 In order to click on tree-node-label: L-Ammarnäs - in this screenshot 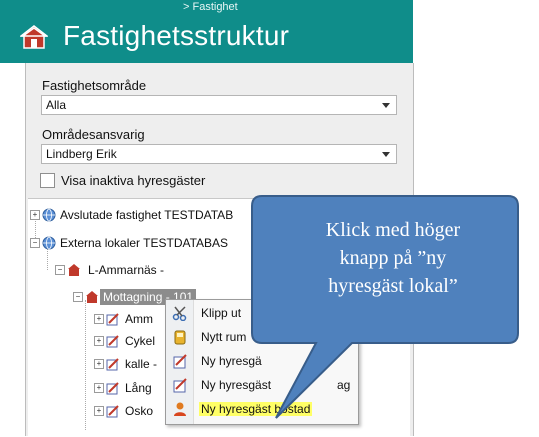, I will do `click(126, 270)`.